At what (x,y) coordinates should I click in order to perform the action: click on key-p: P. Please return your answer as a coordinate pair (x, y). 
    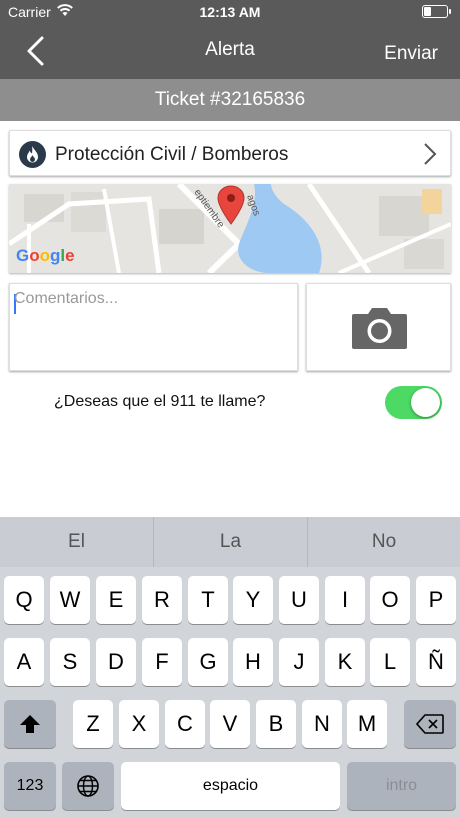
    Looking at the image, I should click on (436, 600).